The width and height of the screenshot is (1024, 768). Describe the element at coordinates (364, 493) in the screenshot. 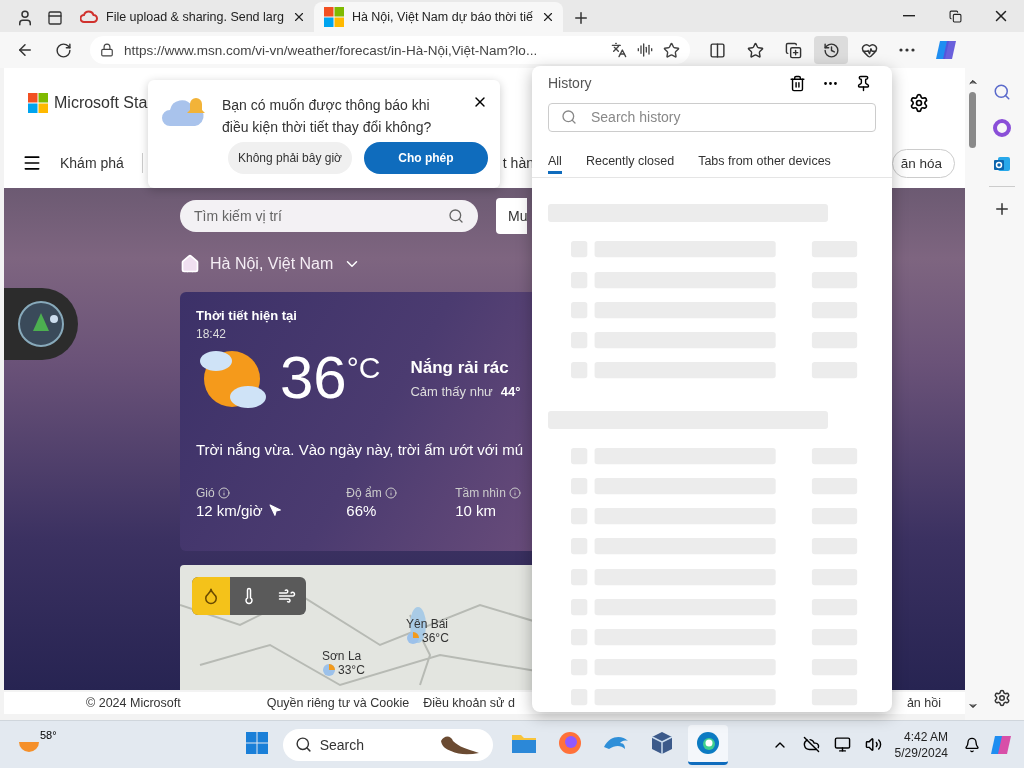

I see `stat-label: Độ ẩm` at that location.